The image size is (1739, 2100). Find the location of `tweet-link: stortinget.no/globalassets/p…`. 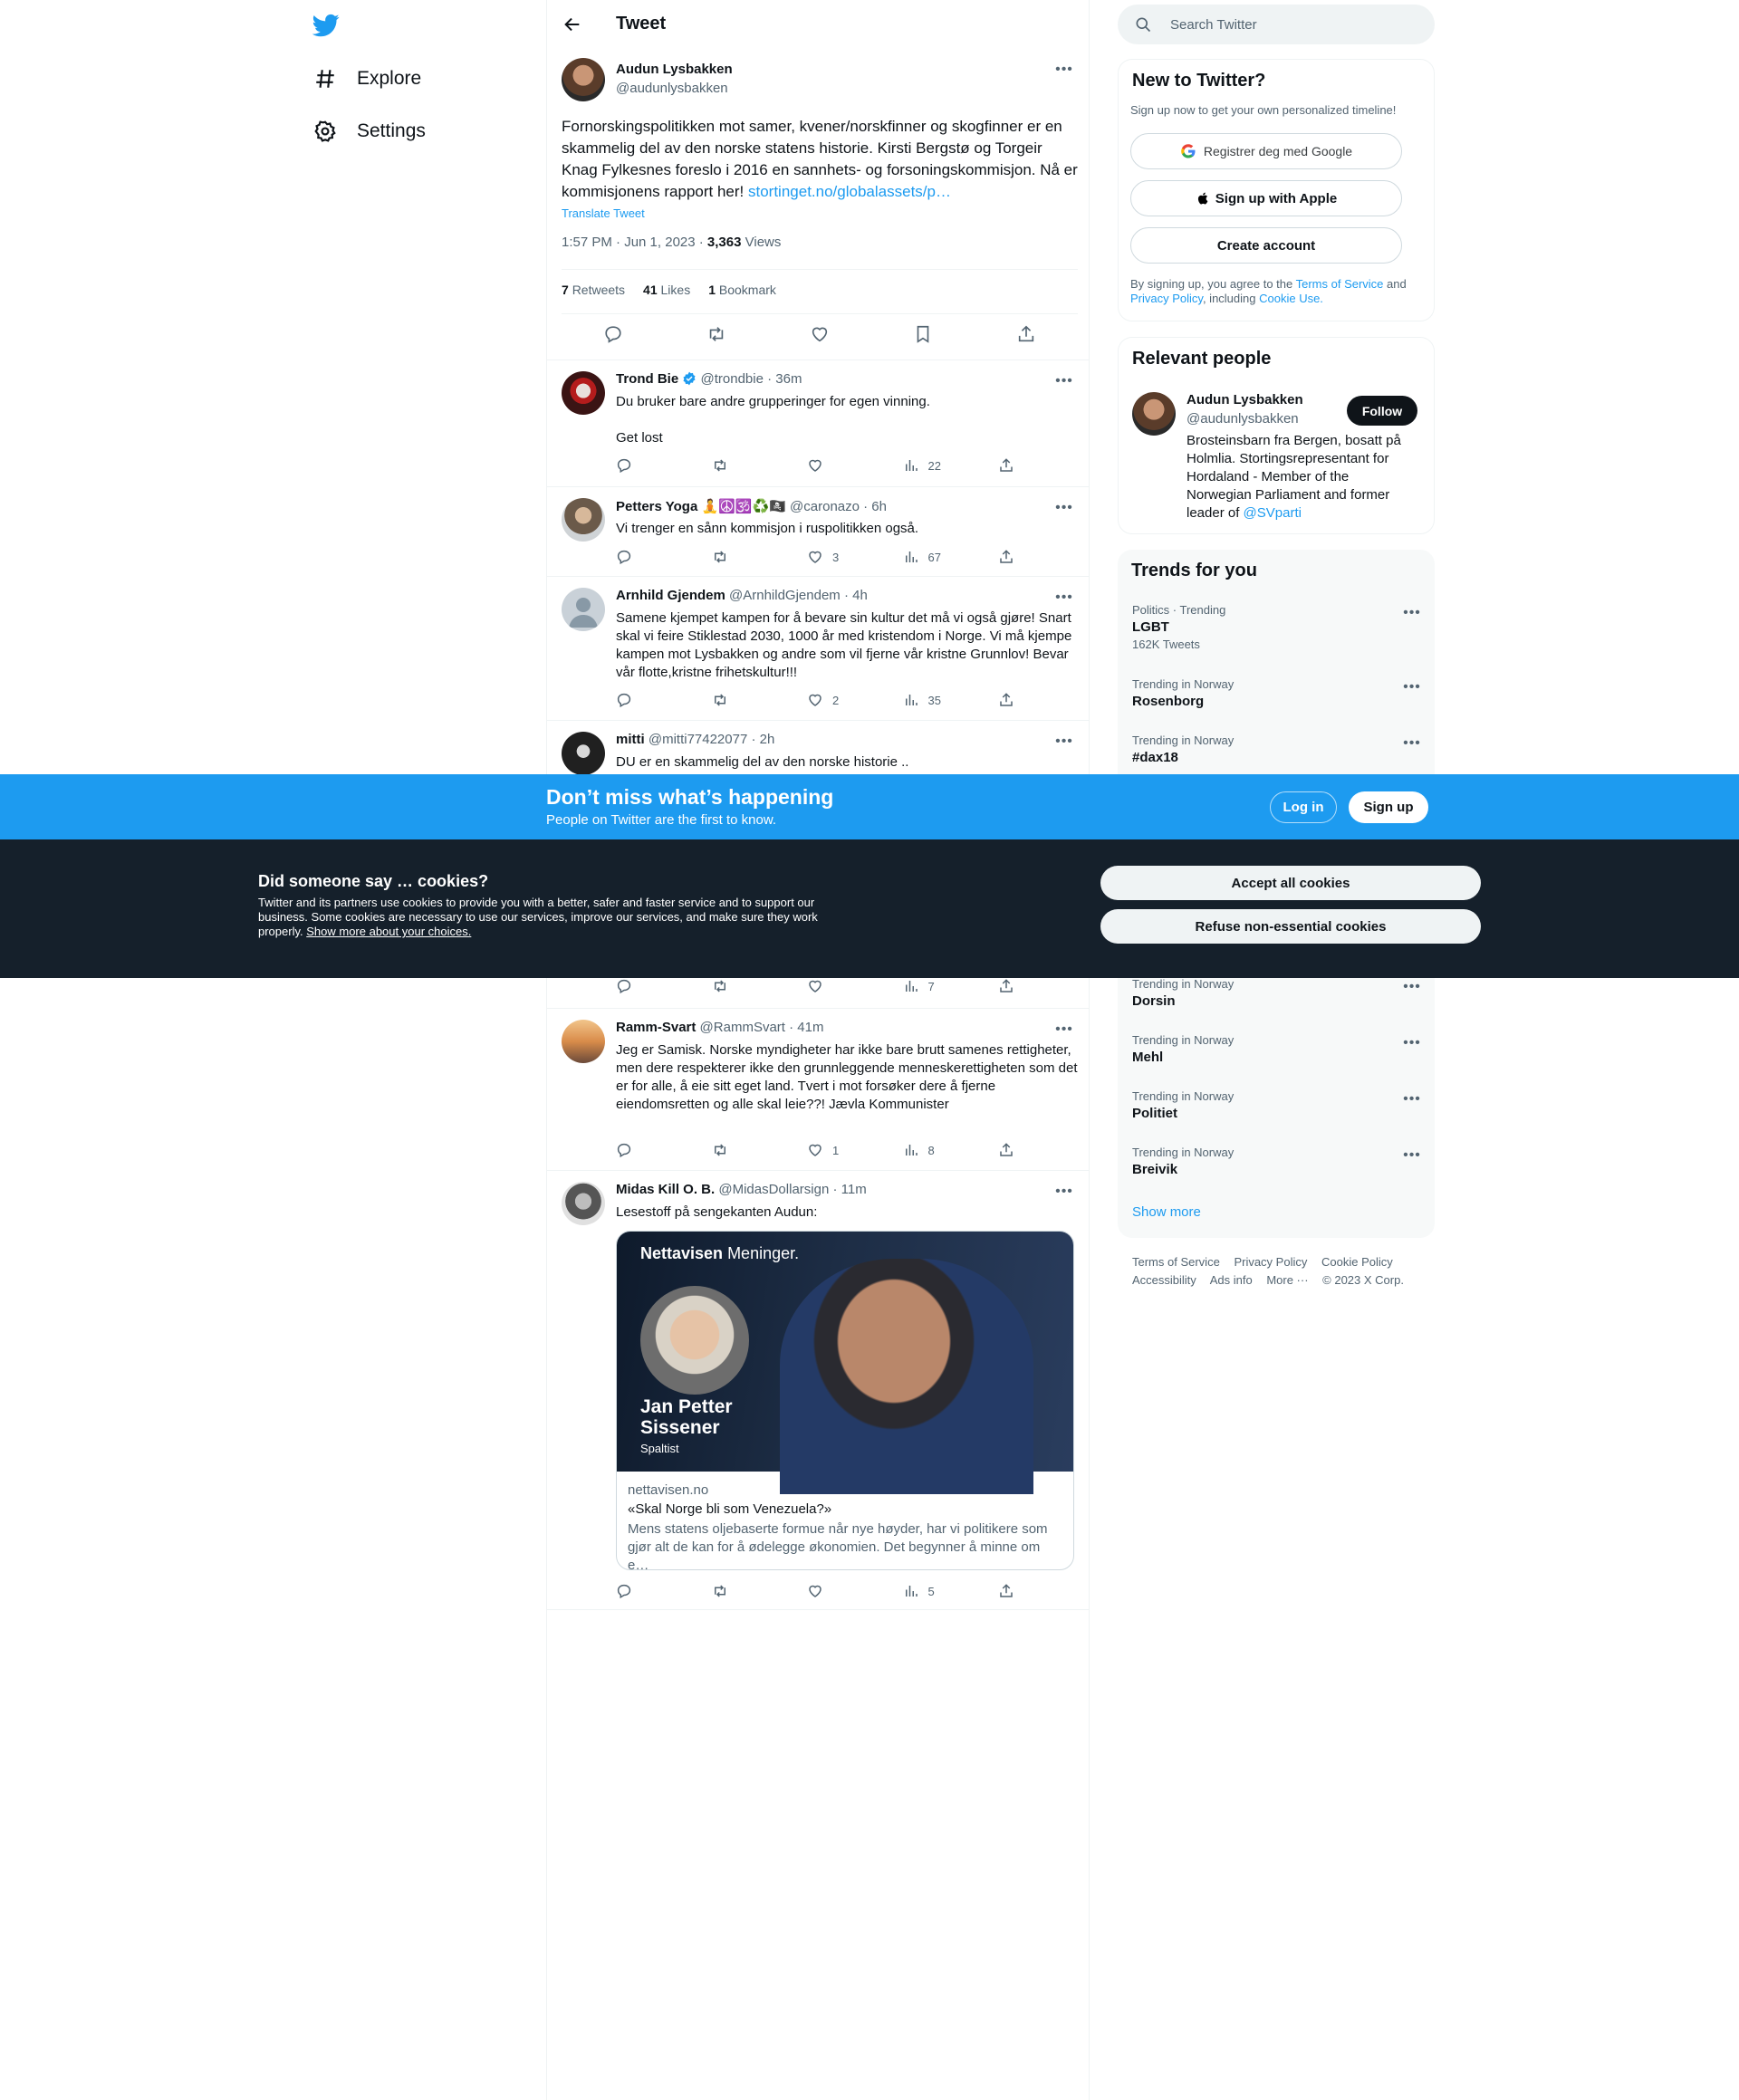

tweet-link: stortinget.no/globalassets/p… is located at coordinates (849, 191).